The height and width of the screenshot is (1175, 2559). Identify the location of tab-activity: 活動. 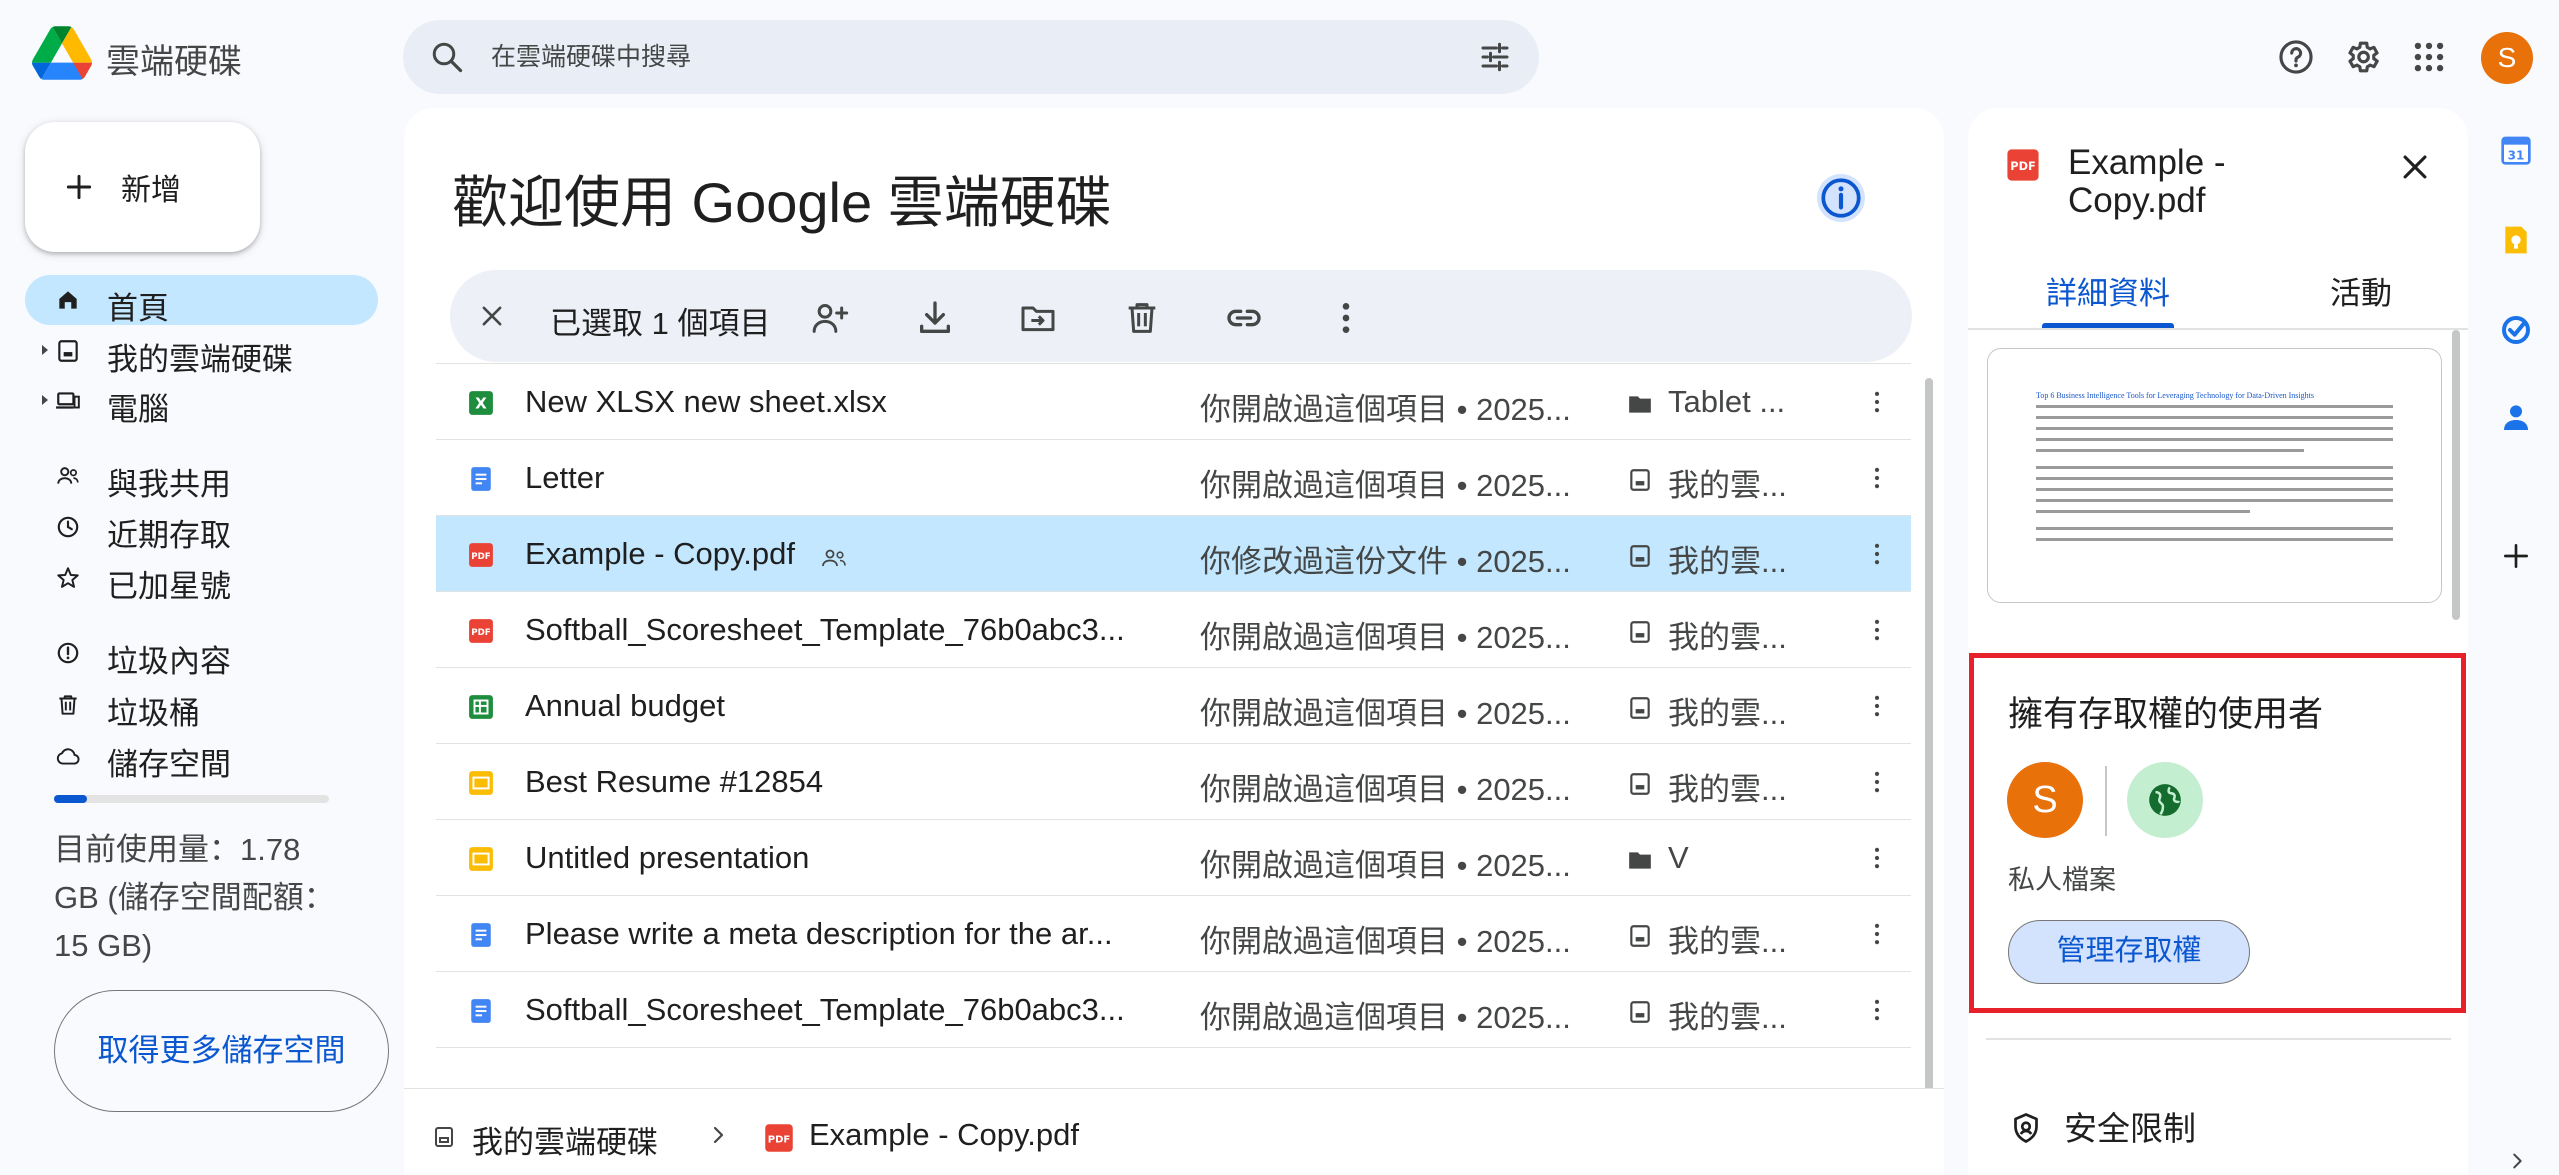
(2361, 290).